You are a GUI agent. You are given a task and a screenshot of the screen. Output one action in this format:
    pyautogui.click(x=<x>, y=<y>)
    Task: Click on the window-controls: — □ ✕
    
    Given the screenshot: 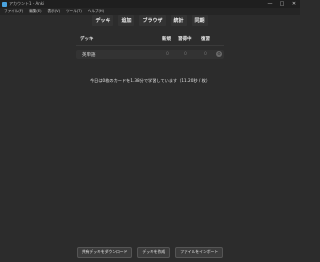 What is the action you would take?
    pyautogui.click(x=282, y=4)
    